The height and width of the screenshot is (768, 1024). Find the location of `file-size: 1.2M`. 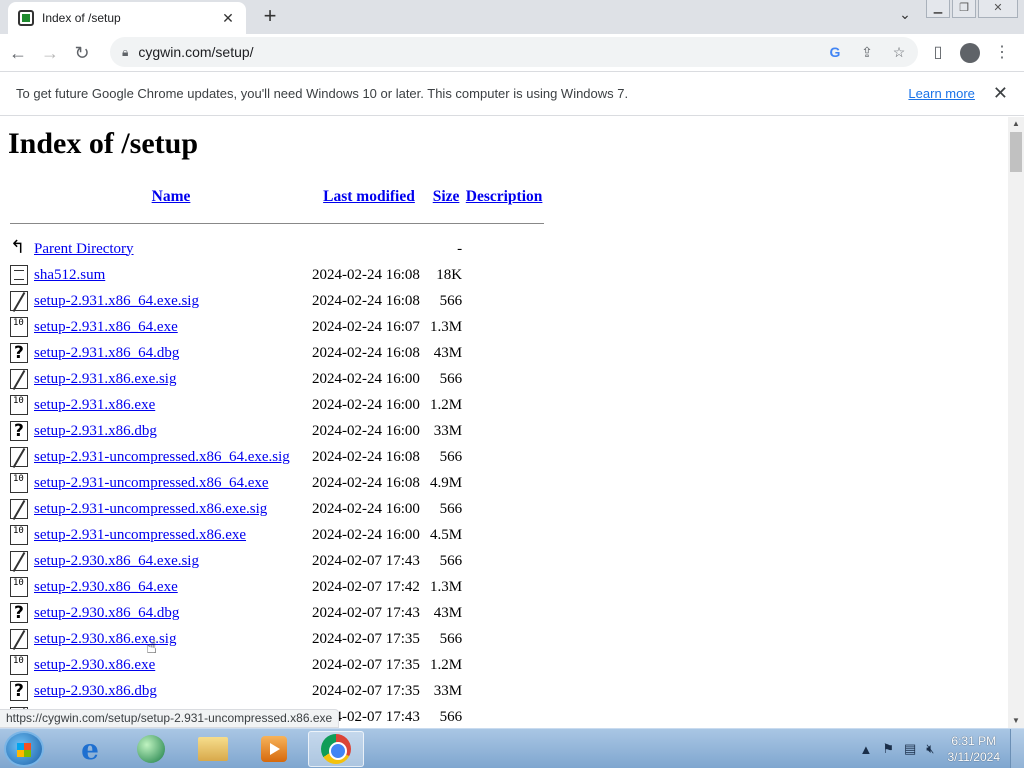

file-size: 1.2M is located at coordinates (446, 664).